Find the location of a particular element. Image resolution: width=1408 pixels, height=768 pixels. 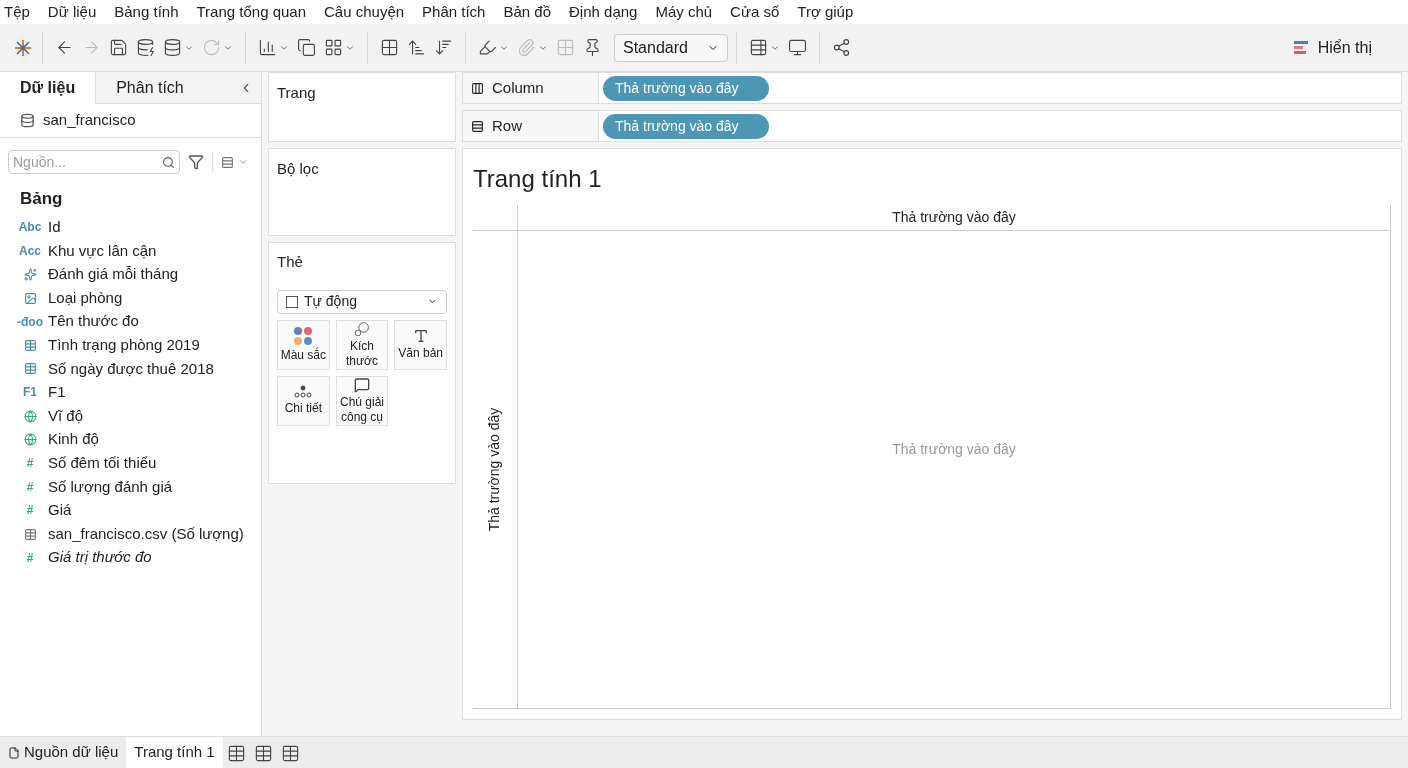

show-me-button: Hiển thị is located at coordinates (1332, 47).